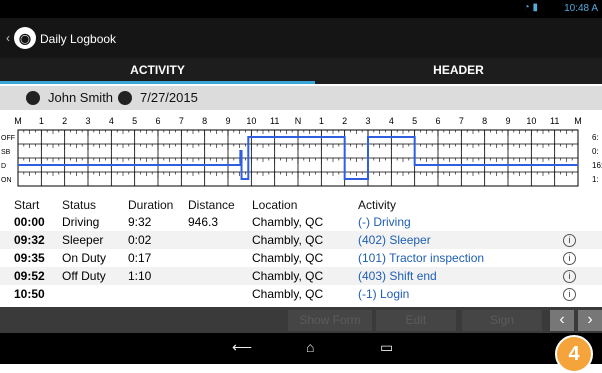  What do you see at coordinates (29, 240) in the screenshot?
I see `row-start: 09:32` at bounding box center [29, 240].